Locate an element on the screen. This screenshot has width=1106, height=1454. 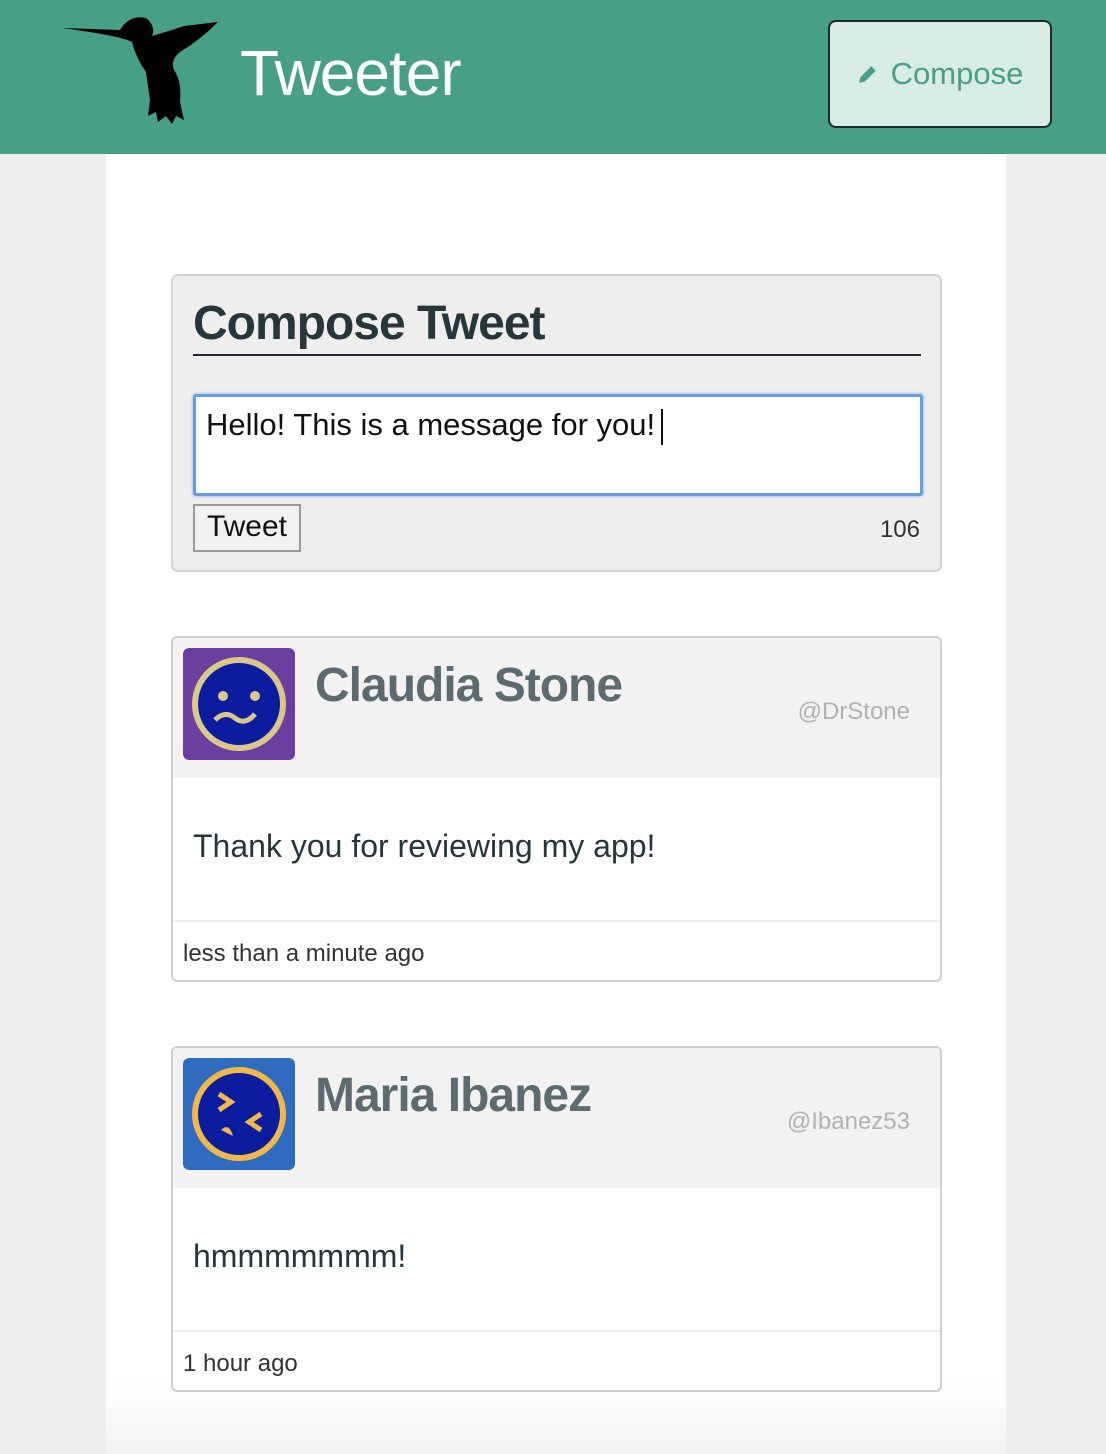
compose-button: Compose is located at coordinates (940, 74).